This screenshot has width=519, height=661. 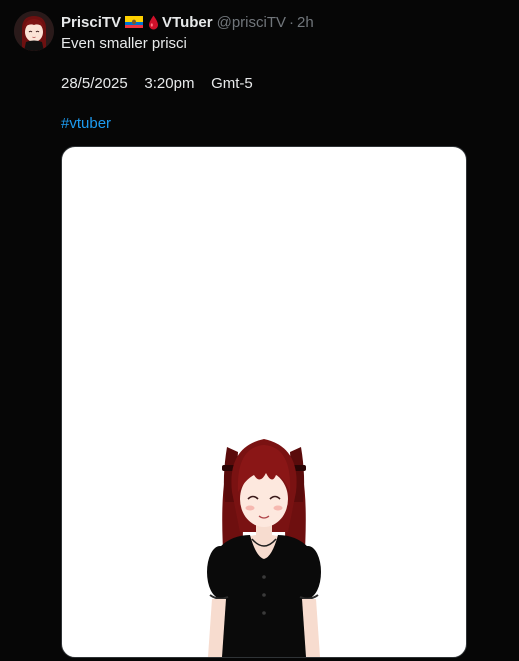 I want to click on post-text-line: 28/5/2025 3:20pm Gmt-5, so click(x=157, y=83).